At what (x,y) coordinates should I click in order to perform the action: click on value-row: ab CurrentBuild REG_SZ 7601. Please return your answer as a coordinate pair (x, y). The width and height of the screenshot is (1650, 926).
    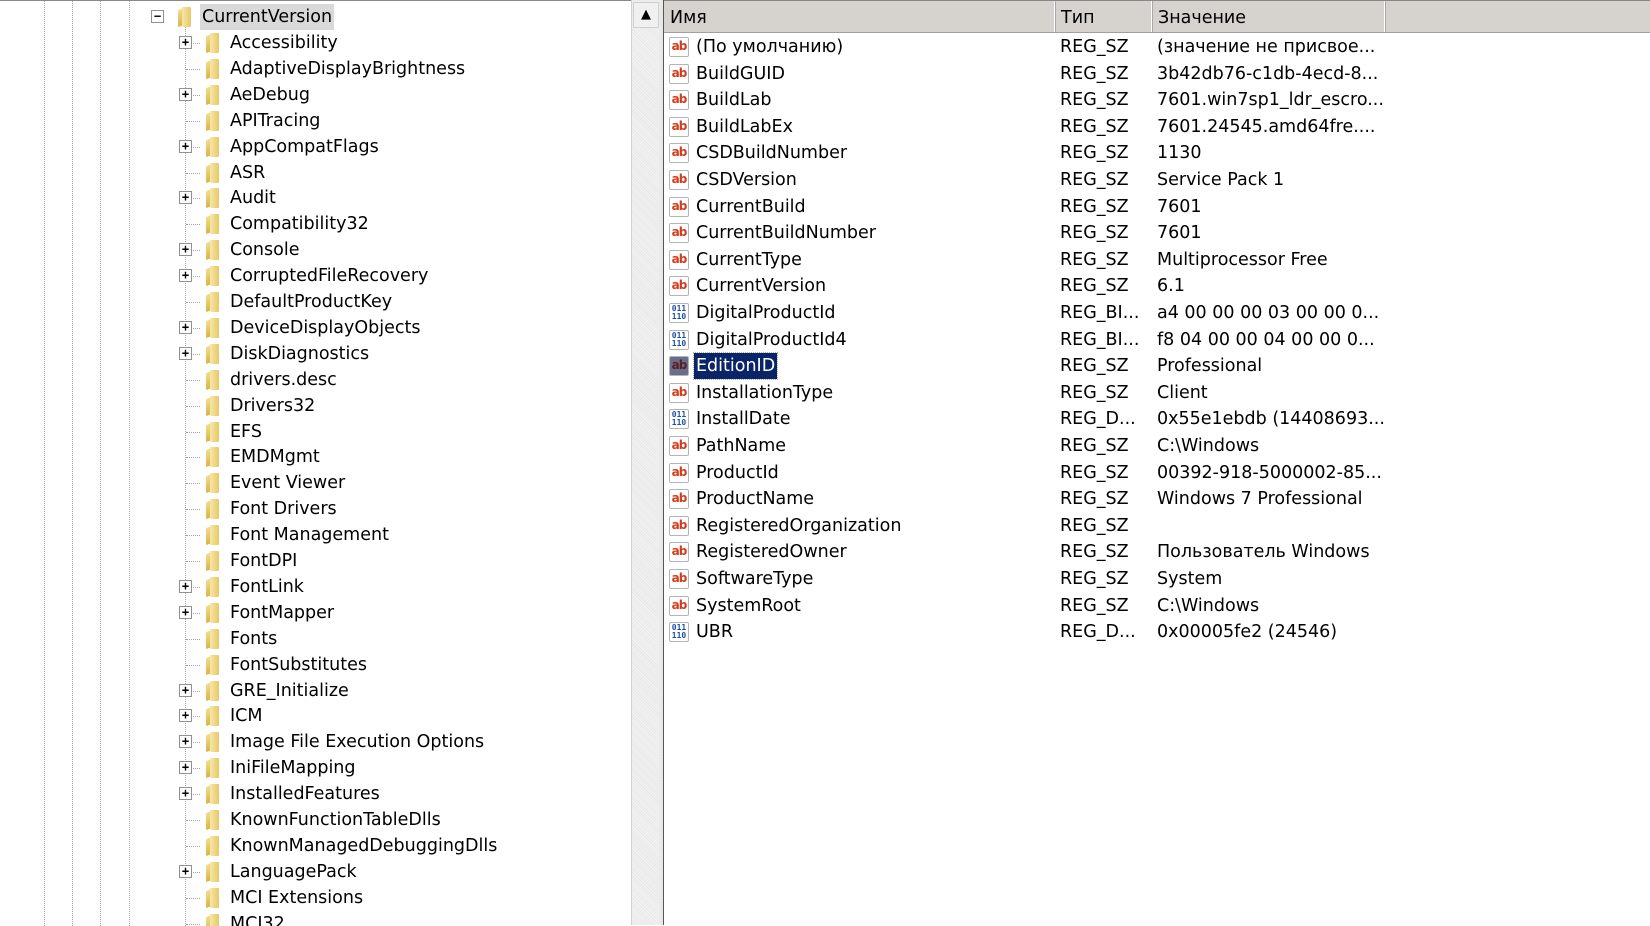
    Looking at the image, I should click on (1157, 207).